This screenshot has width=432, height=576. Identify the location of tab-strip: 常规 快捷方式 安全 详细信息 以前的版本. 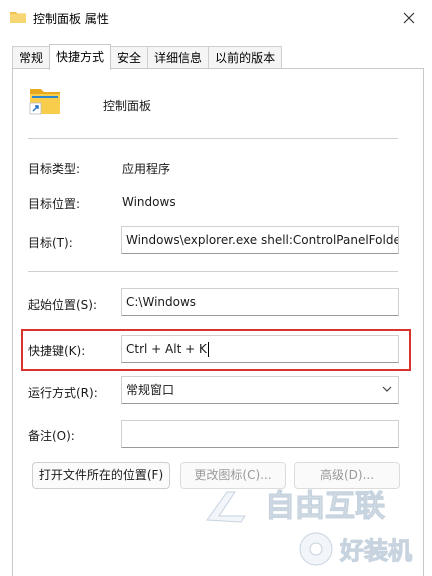
(147, 57).